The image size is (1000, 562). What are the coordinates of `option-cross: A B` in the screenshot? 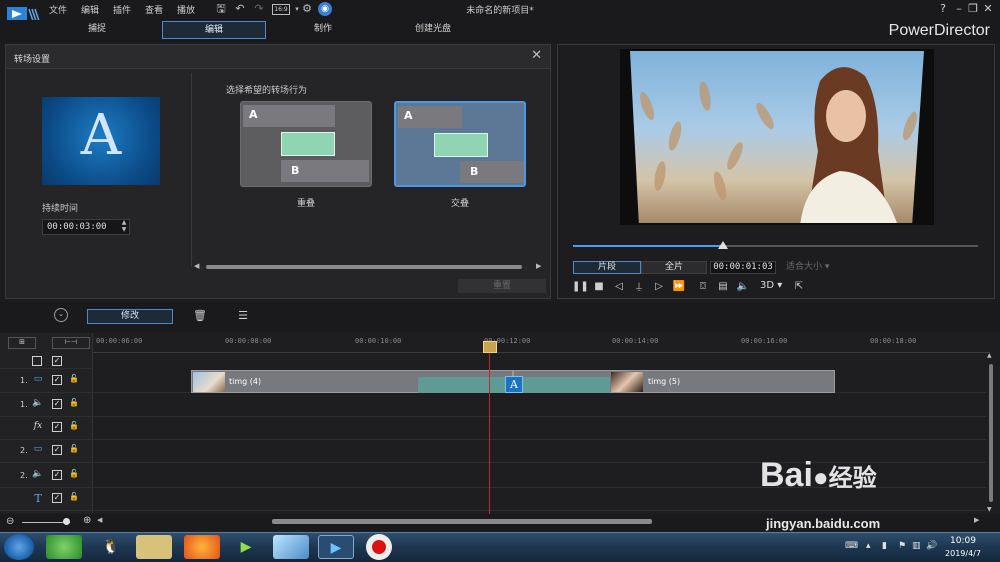 It's located at (460, 144).